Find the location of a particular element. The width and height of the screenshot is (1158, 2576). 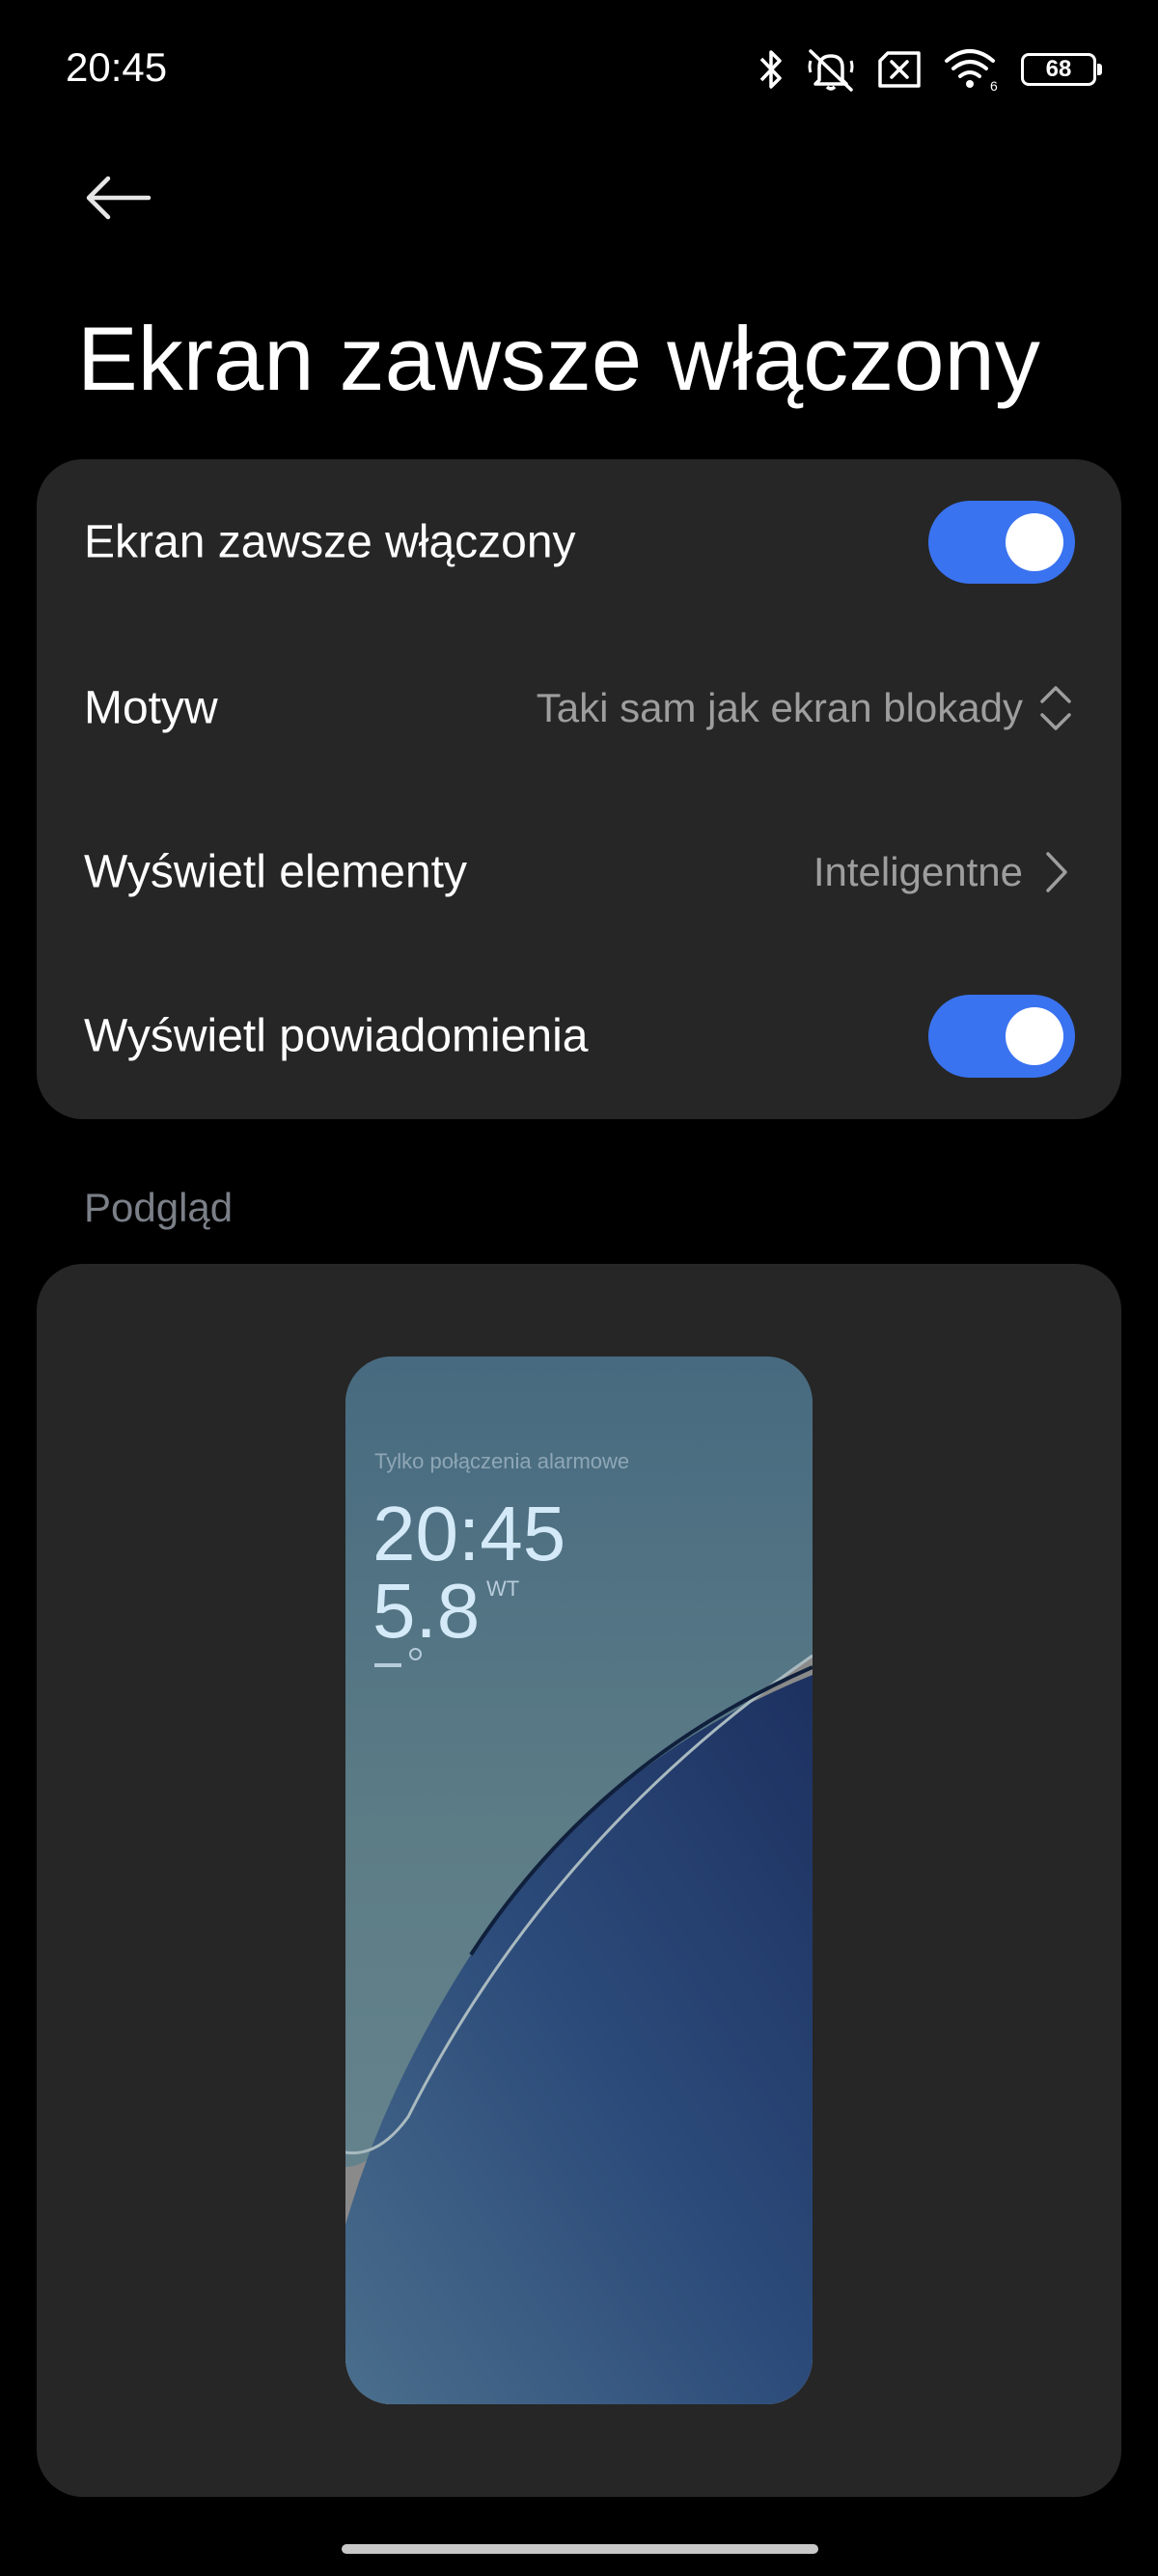

setting-row-theme: Motyw Taki sam jak ekran blokady is located at coordinates (579, 708).